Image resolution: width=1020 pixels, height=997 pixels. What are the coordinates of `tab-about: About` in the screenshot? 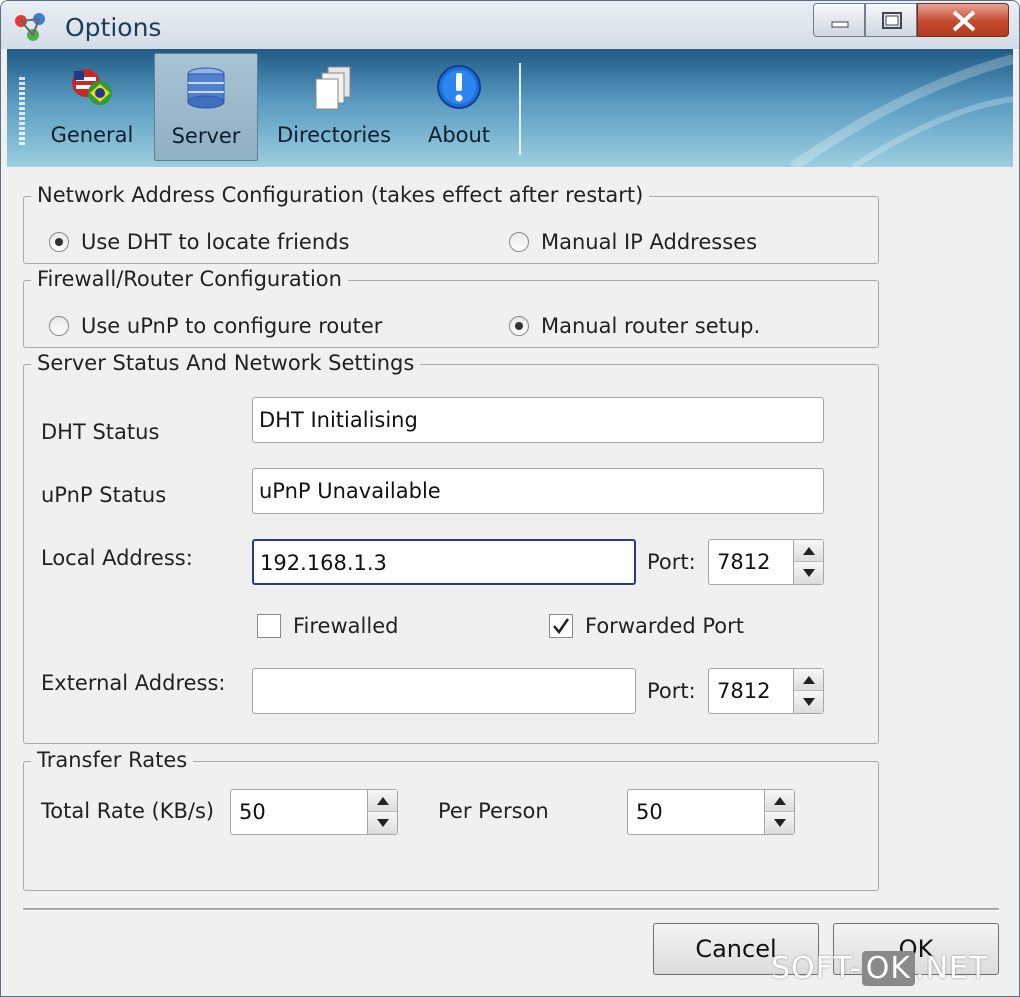 It's located at (459, 107).